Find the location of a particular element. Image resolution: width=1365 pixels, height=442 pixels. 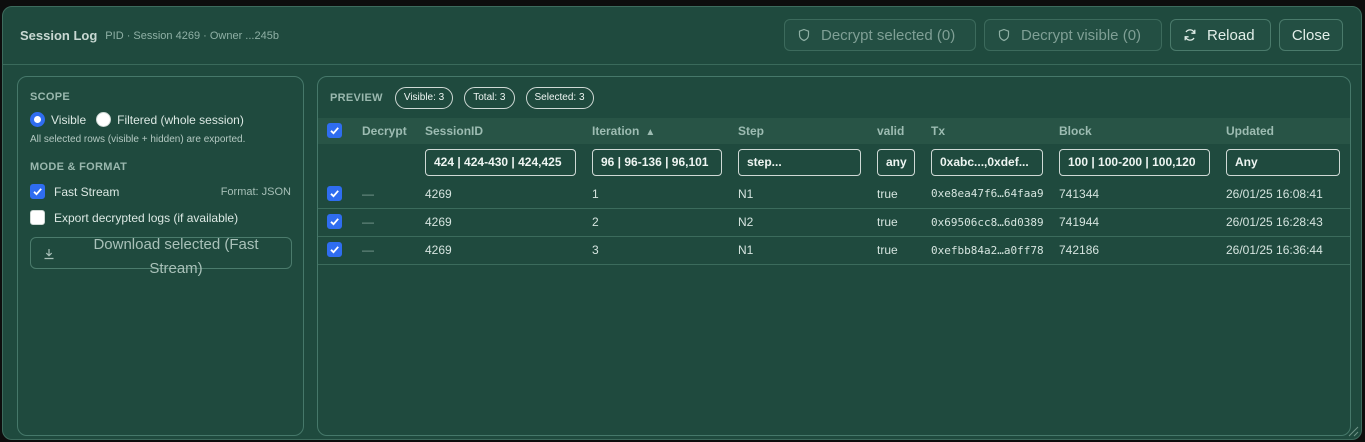

close-label: Close is located at coordinates (1311, 35).